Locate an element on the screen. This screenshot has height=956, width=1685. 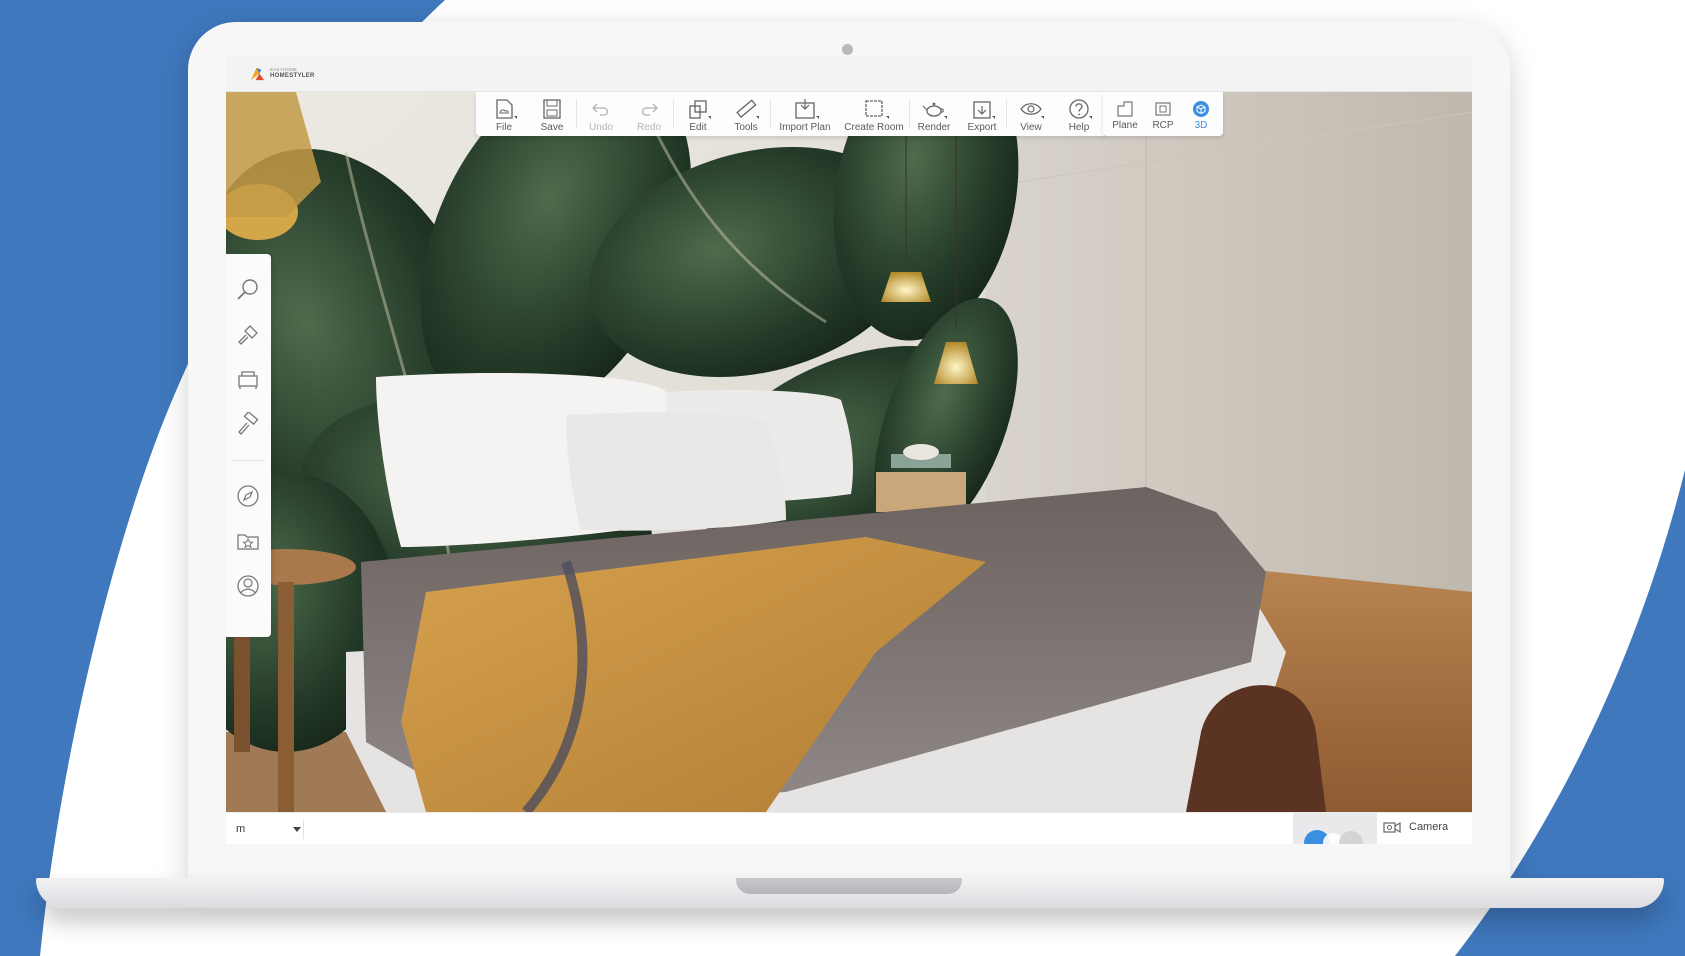
help-label: Help is located at coordinates (1079, 127).